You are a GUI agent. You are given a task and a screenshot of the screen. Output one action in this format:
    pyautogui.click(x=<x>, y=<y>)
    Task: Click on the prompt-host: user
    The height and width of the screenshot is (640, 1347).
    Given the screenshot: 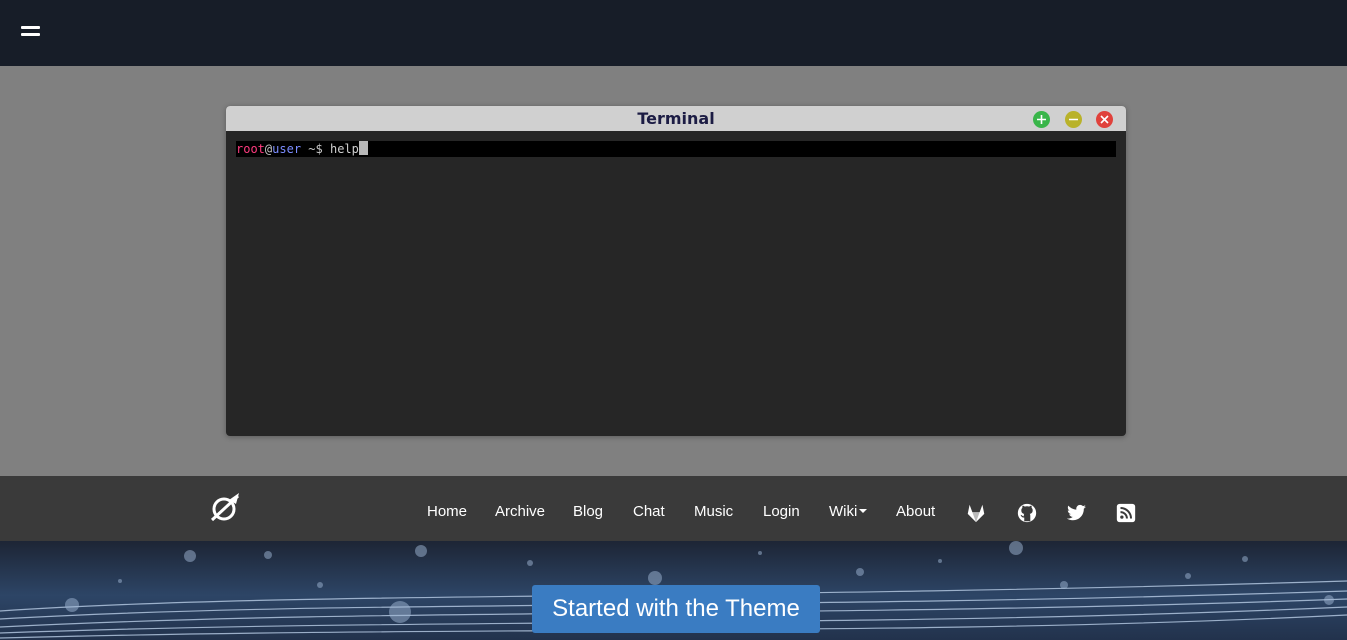 What is the action you would take?
    pyautogui.click(x=287, y=149)
    